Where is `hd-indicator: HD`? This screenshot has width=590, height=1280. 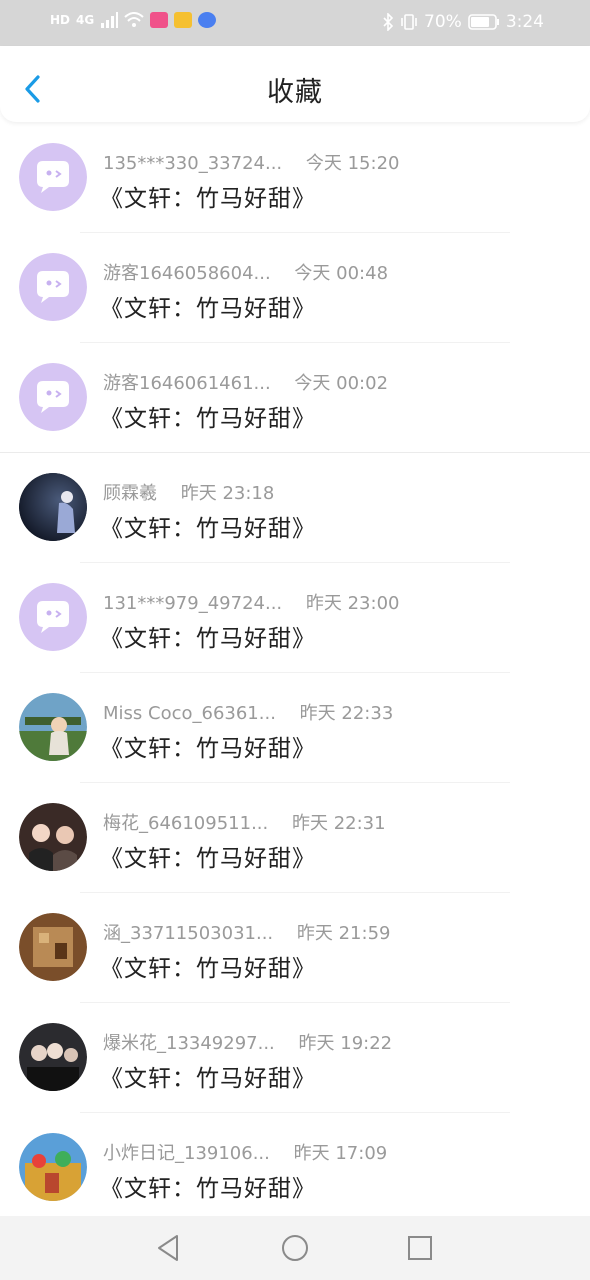 hd-indicator: HD is located at coordinates (60, 20).